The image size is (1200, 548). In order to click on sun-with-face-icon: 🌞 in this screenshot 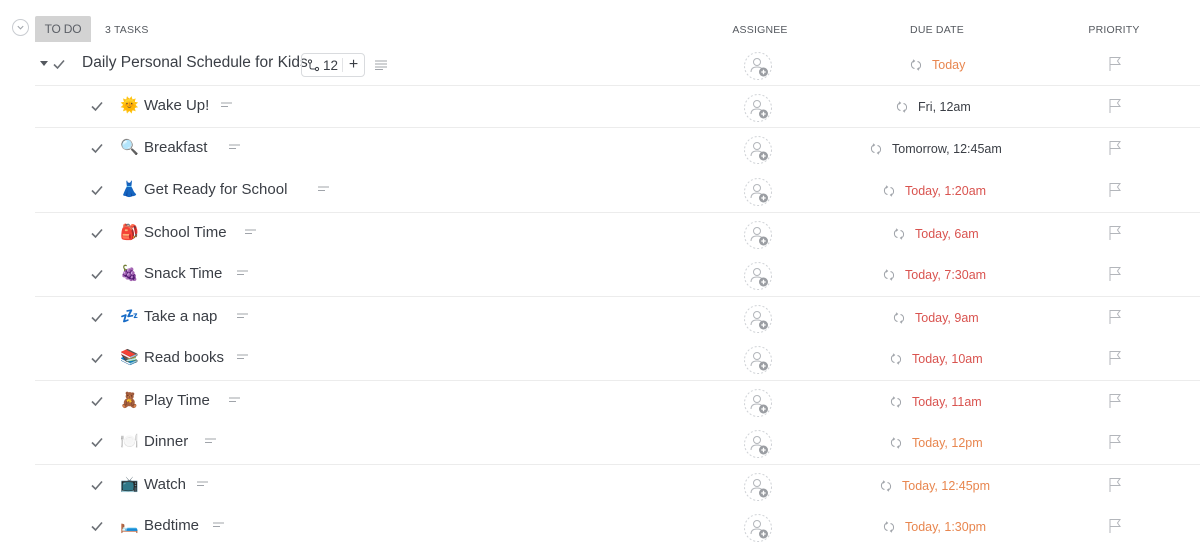, I will do `click(129, 105)`.